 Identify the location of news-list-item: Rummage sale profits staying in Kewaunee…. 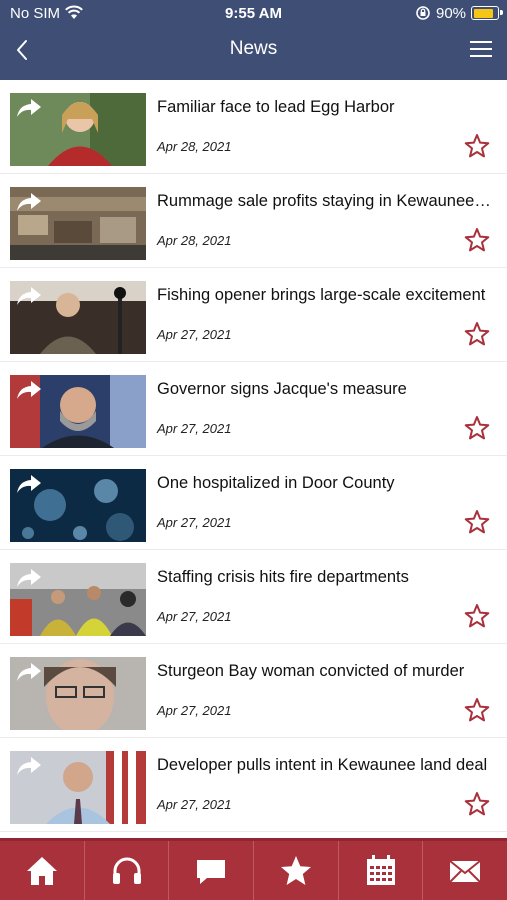
(253, 221).